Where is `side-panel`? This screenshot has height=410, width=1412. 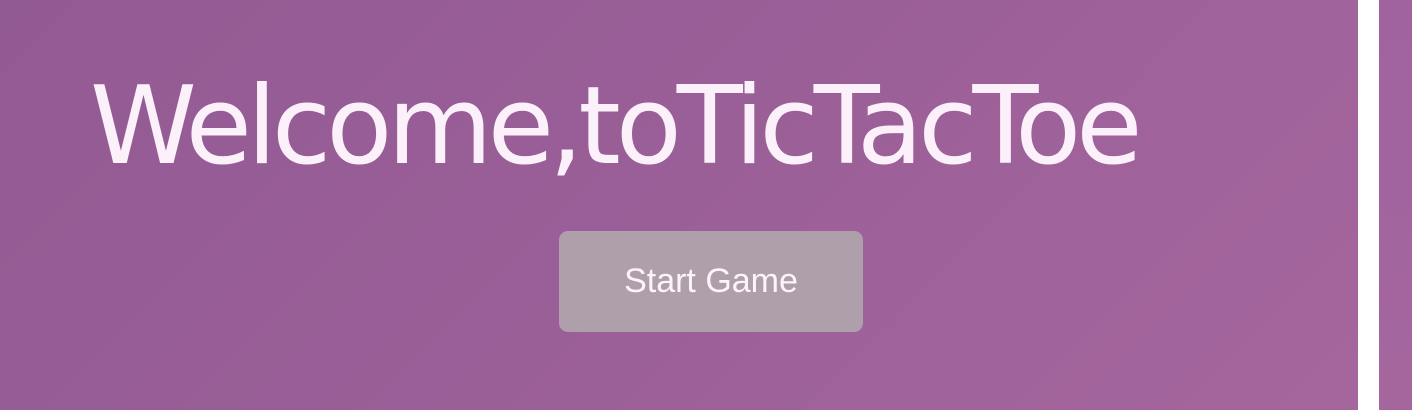
side-panel is located at coordinates (1395, 205).